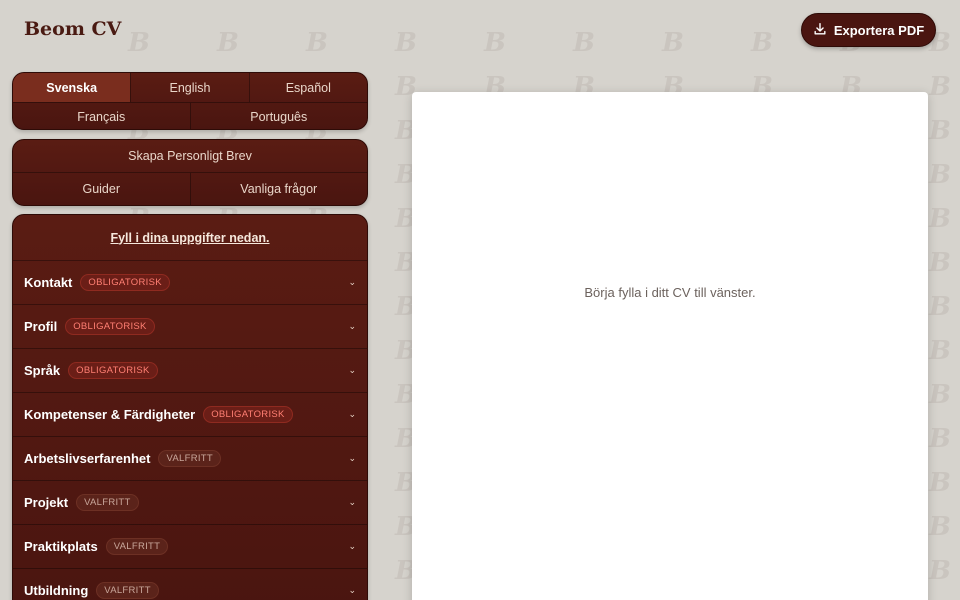 Image resolution: width=960 pixels, height=600 pixels. I want to click on section-title: Projekt, so click(46, 502).